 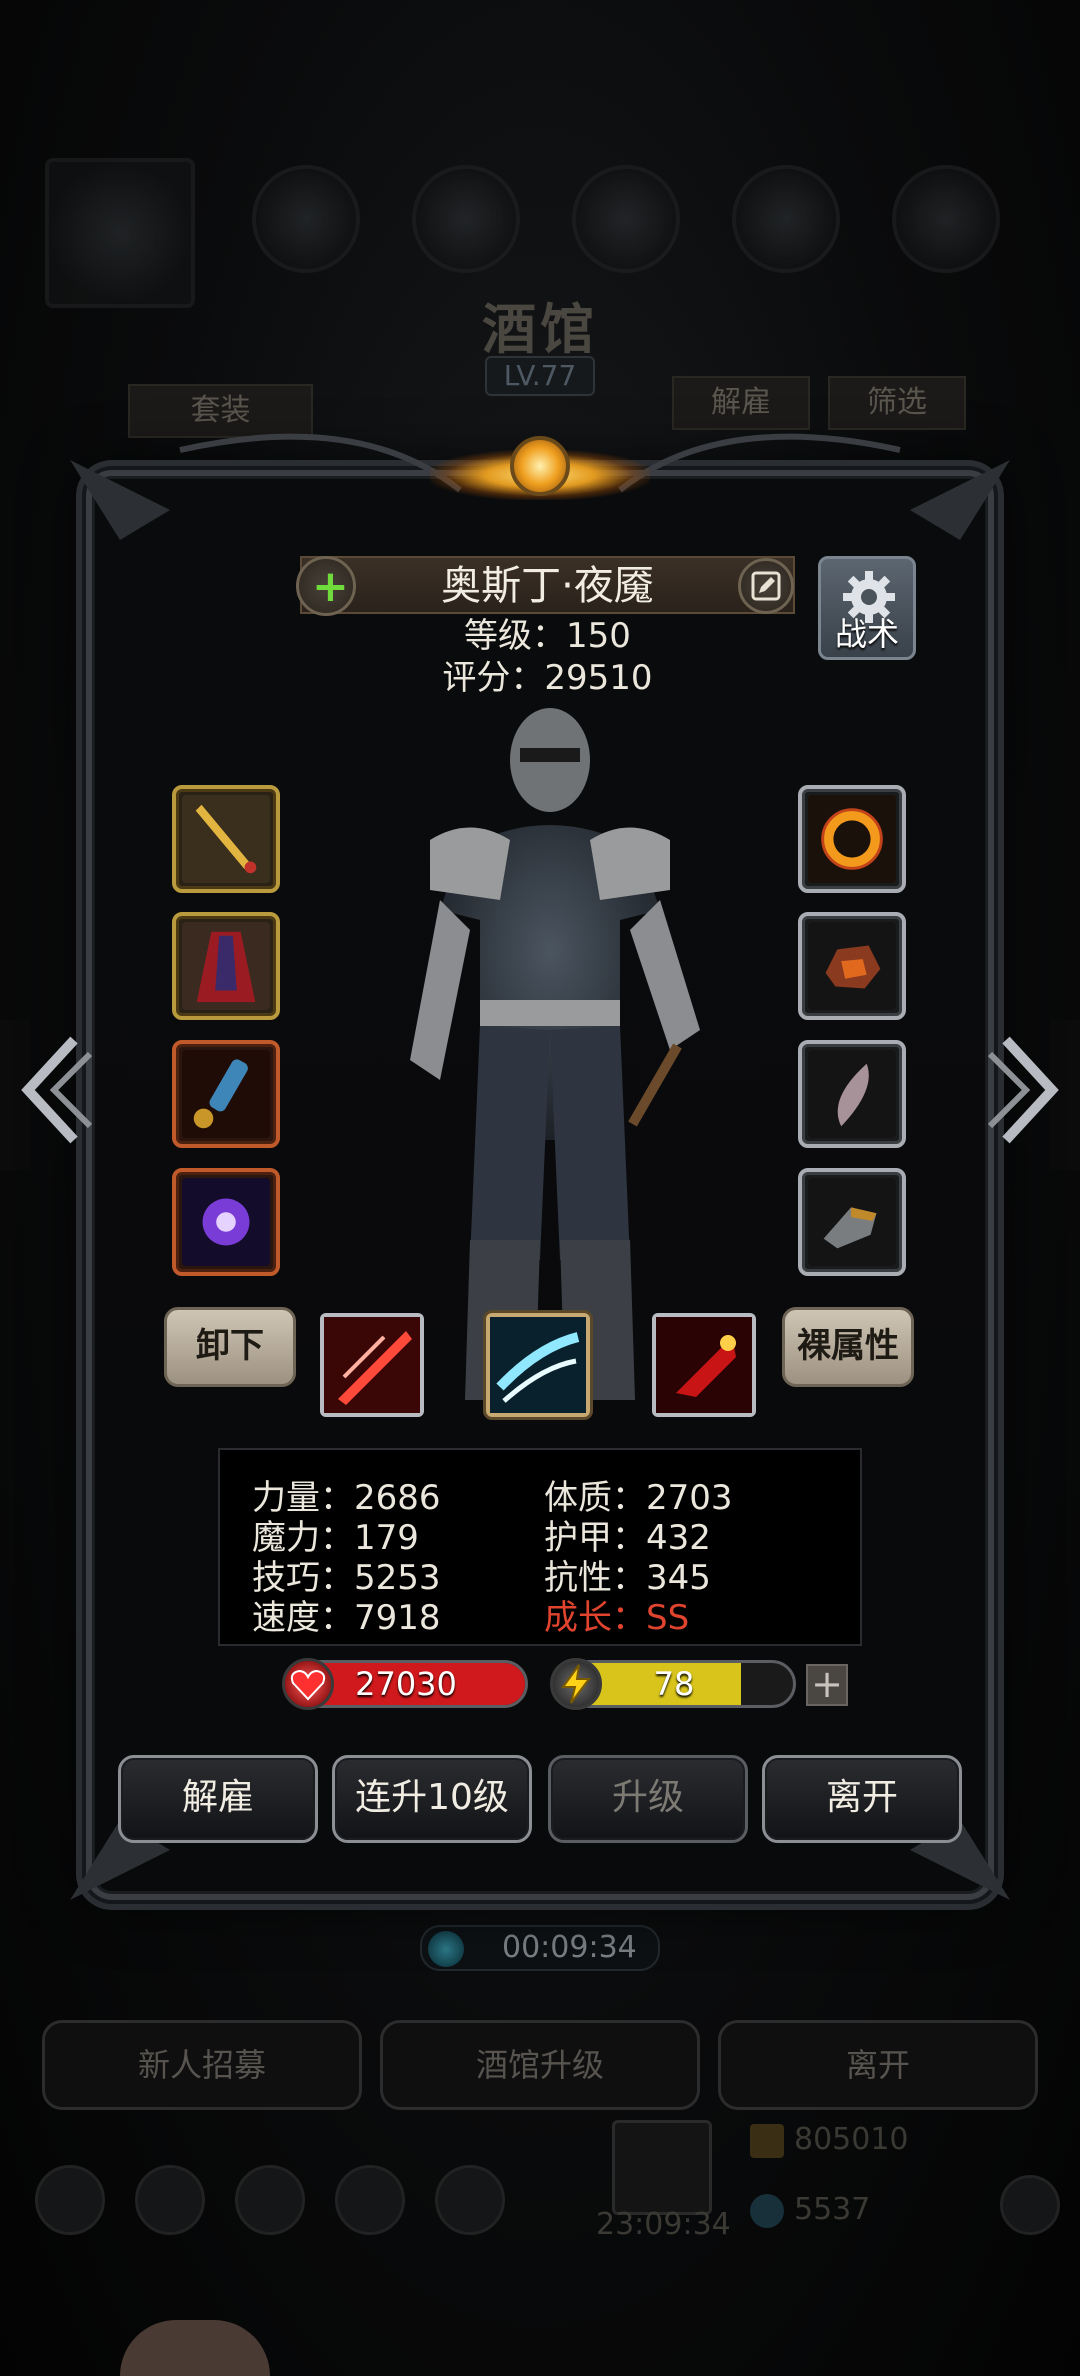 I want to click on gift-chest-icon, so click(x=662, y=2167).